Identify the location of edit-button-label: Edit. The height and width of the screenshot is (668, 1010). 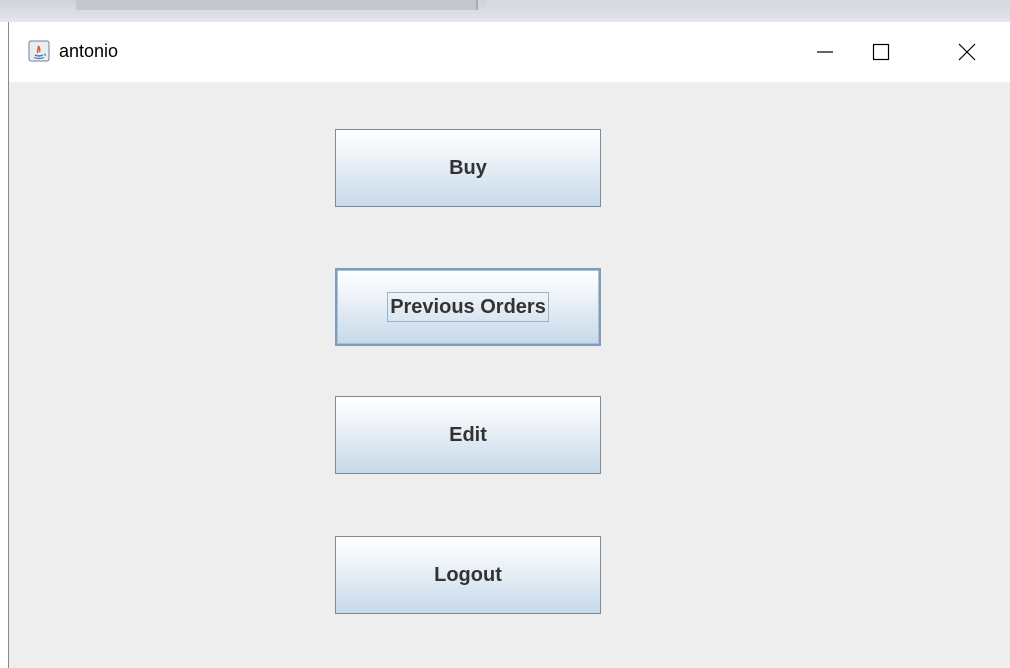
(468, 434).